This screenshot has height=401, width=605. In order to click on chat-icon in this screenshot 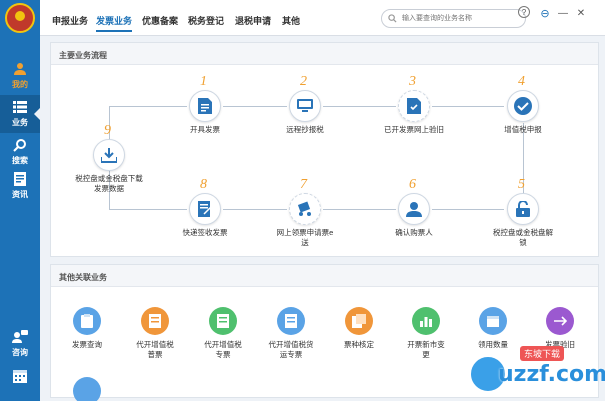, I will do `click(20, 337)`.